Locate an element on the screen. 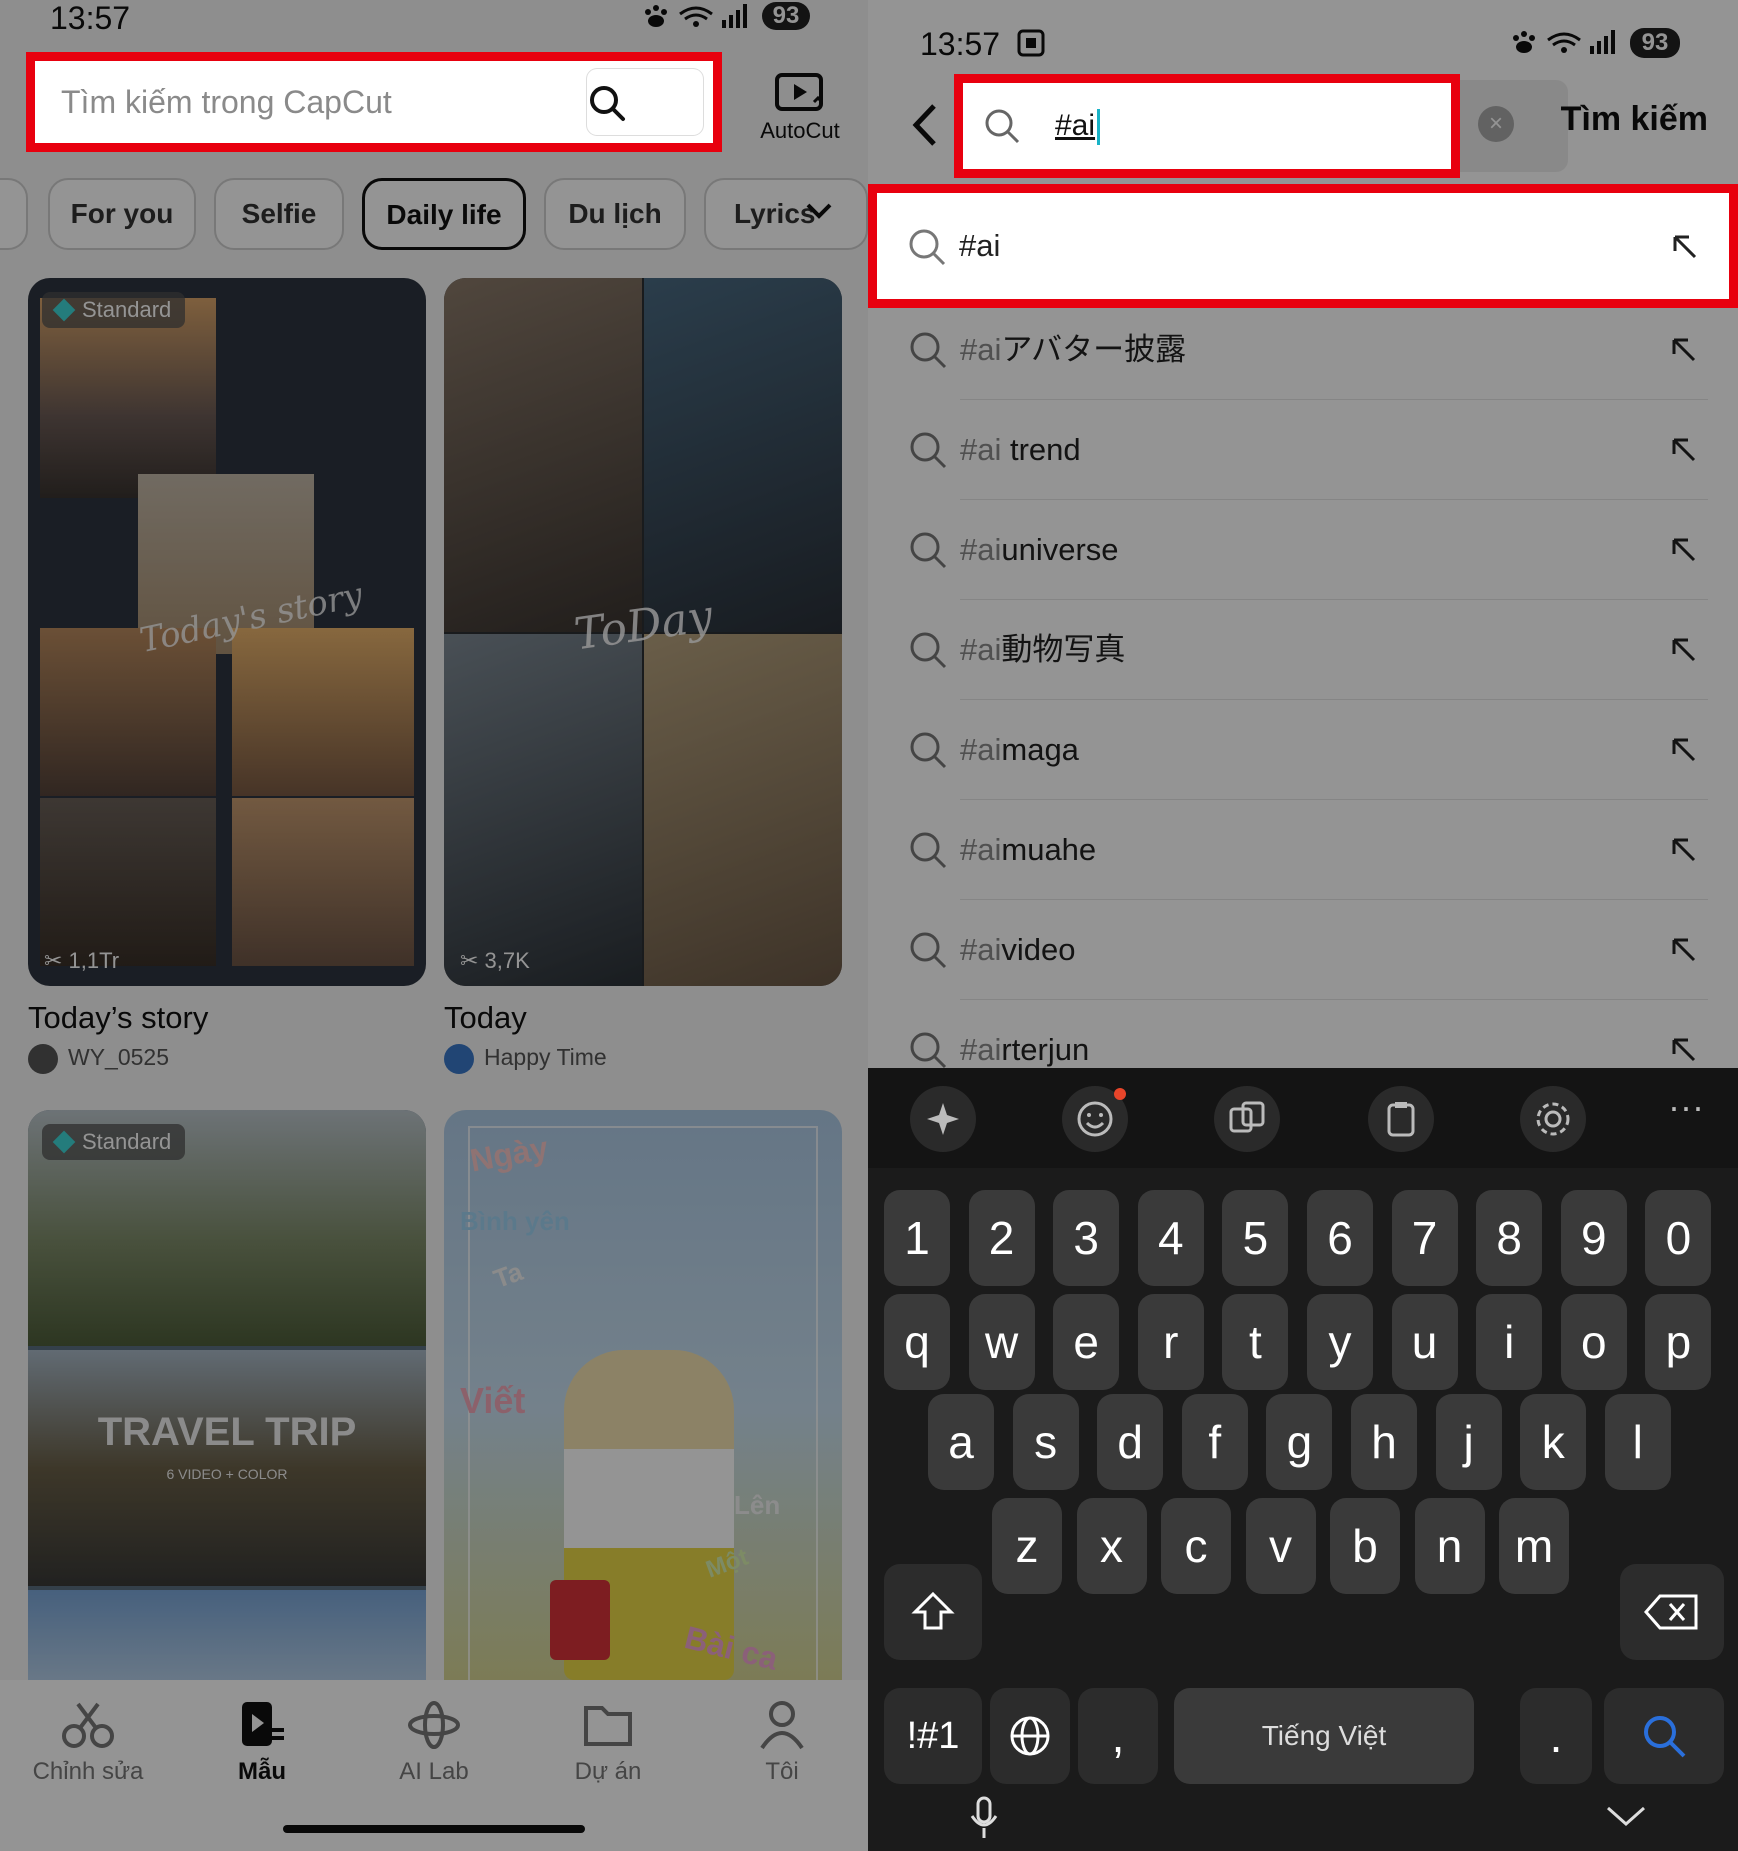 The height and width of the screenshot is (1851, 1738). key-g: g is located at coordinates (1299, 1442).